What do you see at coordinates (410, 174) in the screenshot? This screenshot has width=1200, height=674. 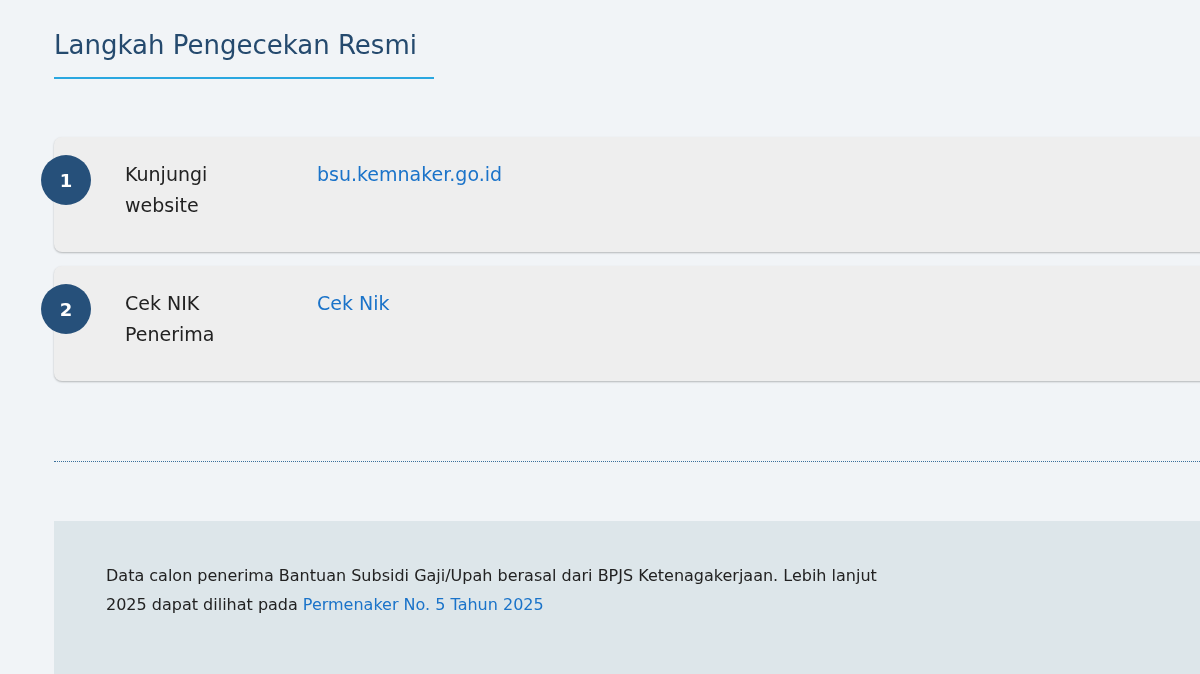 I see `step-link: bsu.kemnaker.go.id` at bounding box center [410, 174].